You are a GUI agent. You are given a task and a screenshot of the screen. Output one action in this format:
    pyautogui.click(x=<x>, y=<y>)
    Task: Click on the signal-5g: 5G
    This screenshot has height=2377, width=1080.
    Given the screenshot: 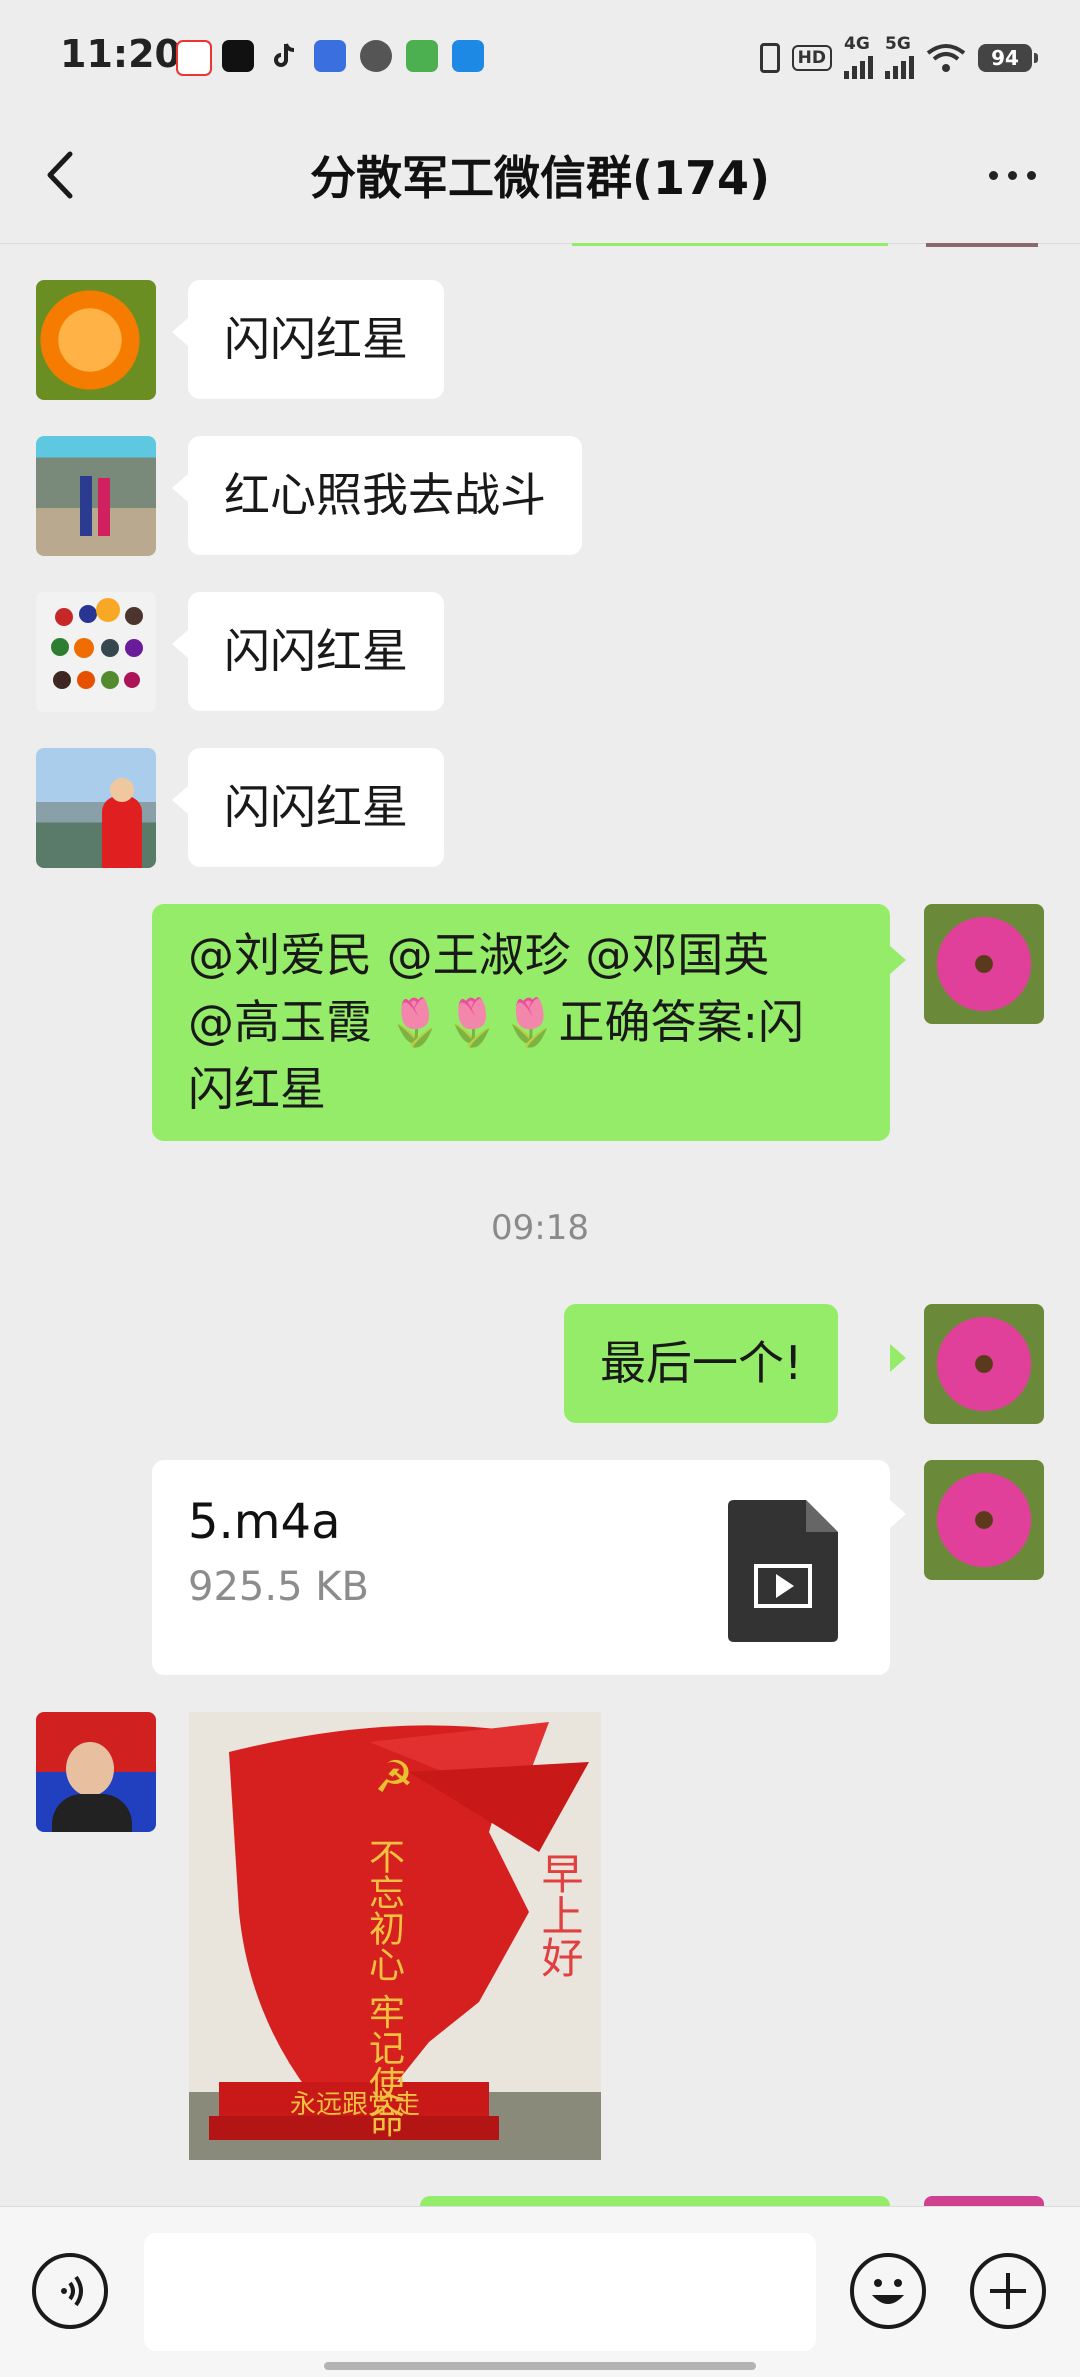 What is the action you would take?
    pyautogui.click(x=899, y=57)
    